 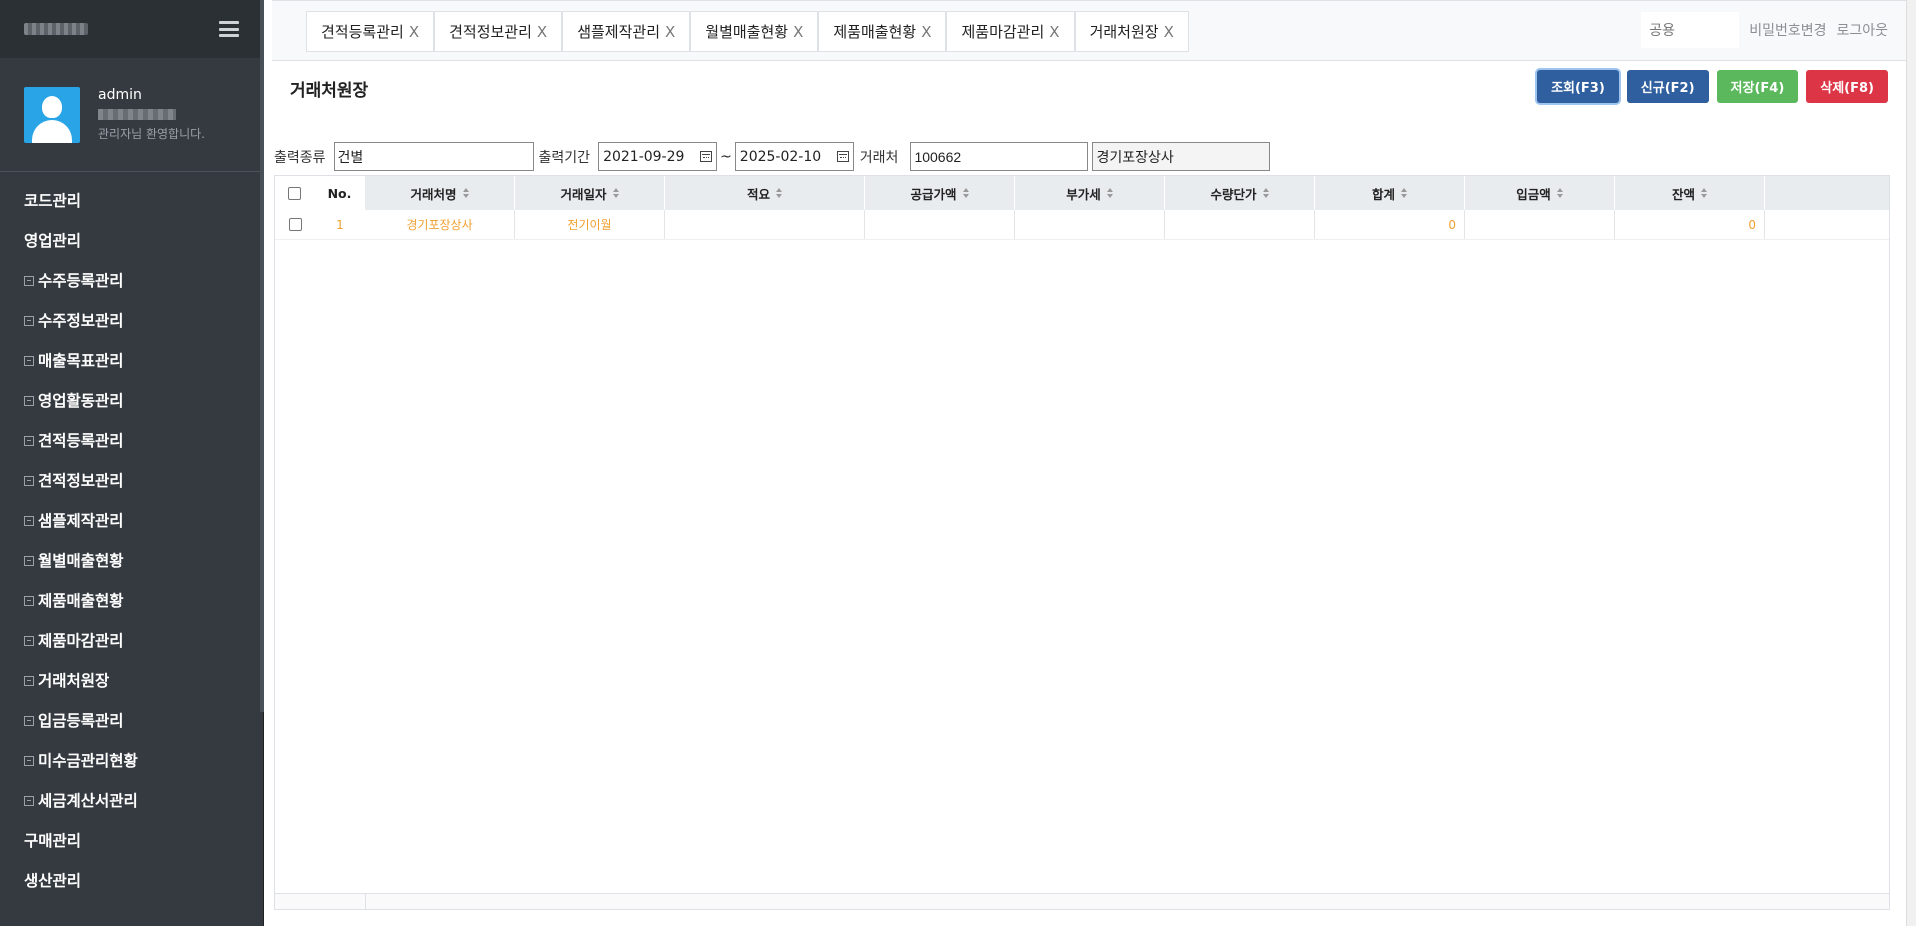 I want to click on sidebar-item: 수주등록관리, so click(x=131, y=280).